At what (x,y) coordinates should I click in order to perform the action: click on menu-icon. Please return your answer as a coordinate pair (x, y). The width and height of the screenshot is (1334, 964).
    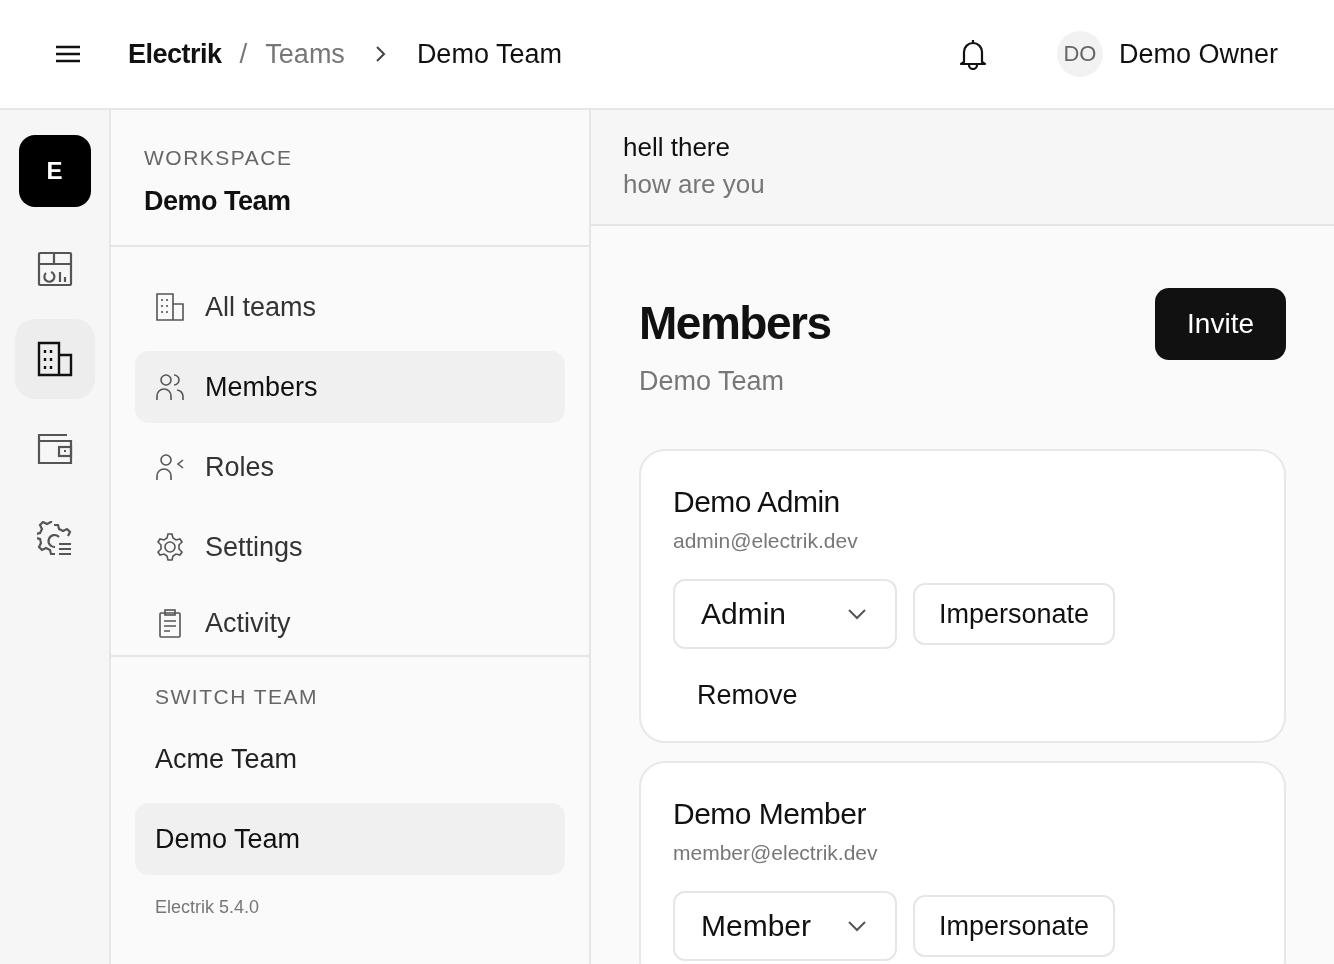
    Looking at the image, I should click on (68, 54).